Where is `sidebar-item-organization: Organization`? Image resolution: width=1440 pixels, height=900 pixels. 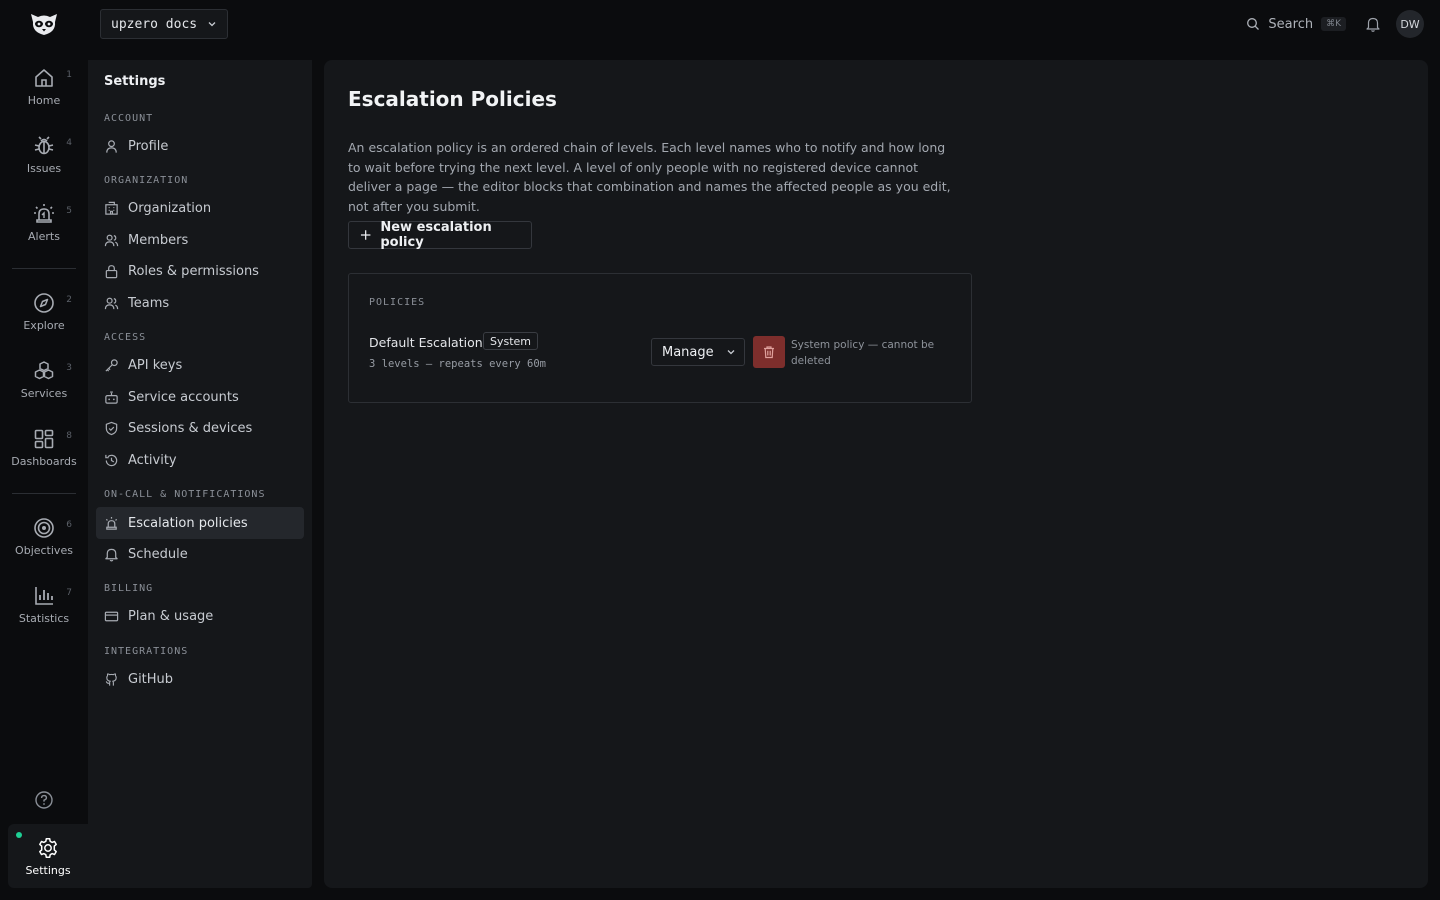
sidebar-item-organization: Organization is located at coordinates (200, 208).